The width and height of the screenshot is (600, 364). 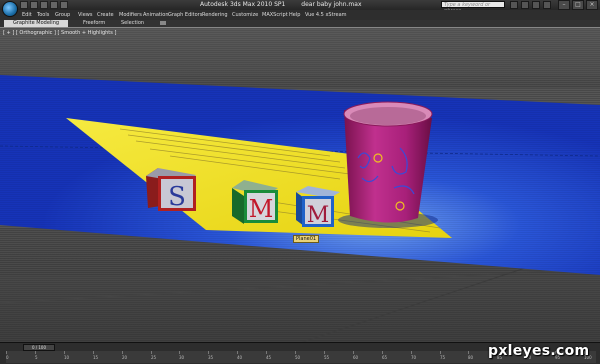 I want to click on timeline-tick-label: 50, so click(x=298, y=357).